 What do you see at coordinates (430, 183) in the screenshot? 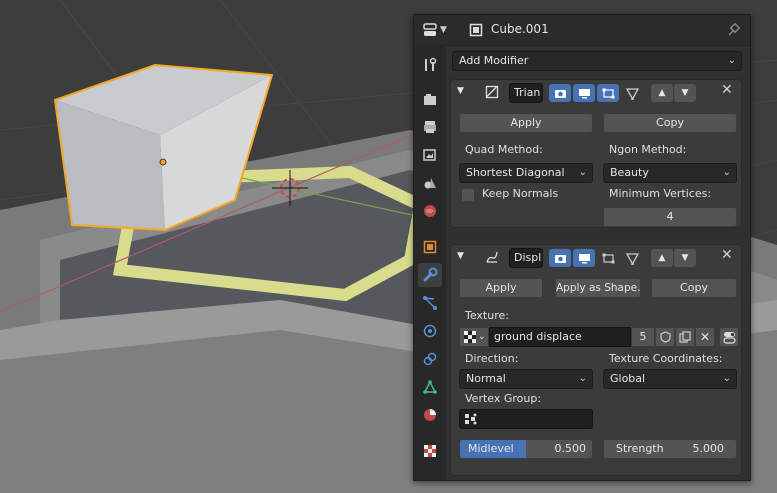
I see `tab-scene` at bounding box center [430, 183].